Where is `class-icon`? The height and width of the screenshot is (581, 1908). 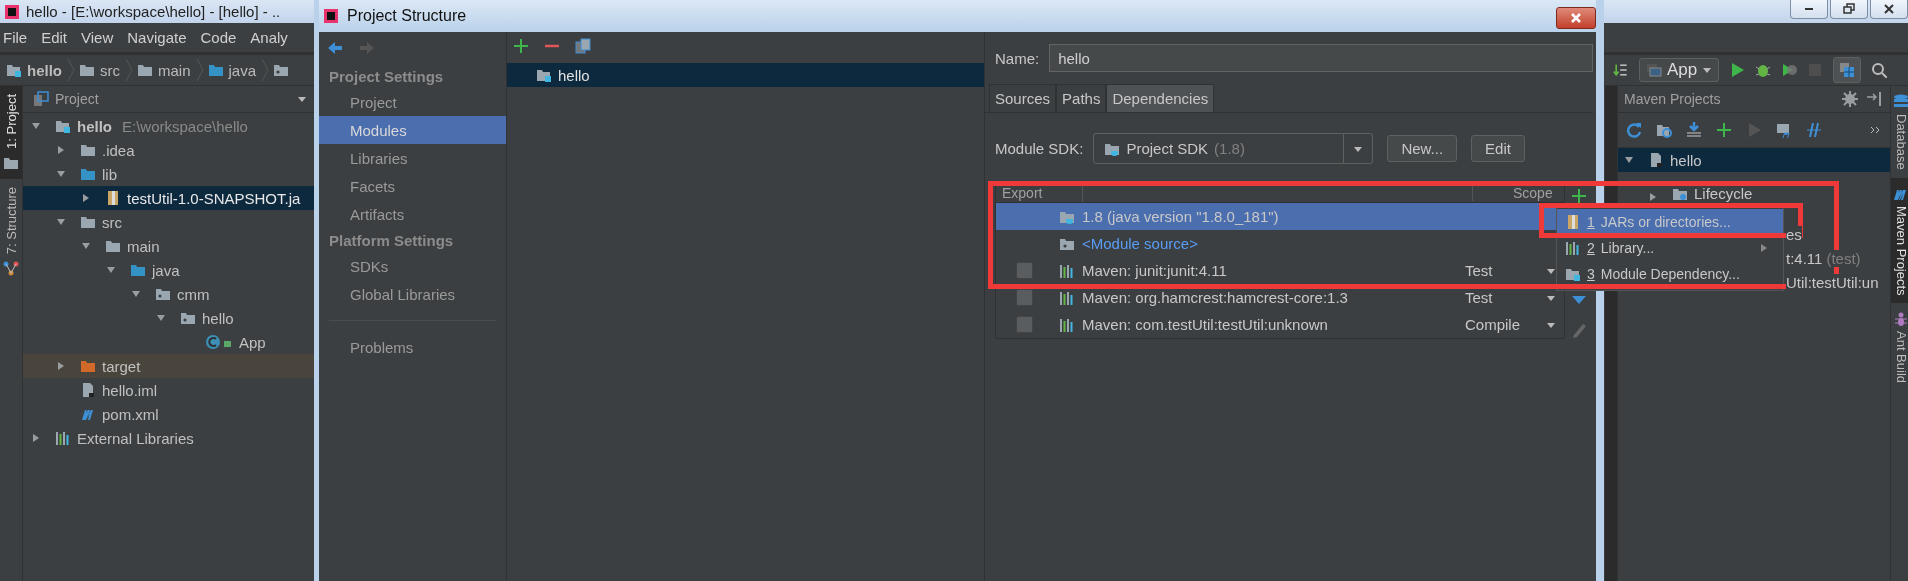 class-icon is located at coordinates (219, 342).